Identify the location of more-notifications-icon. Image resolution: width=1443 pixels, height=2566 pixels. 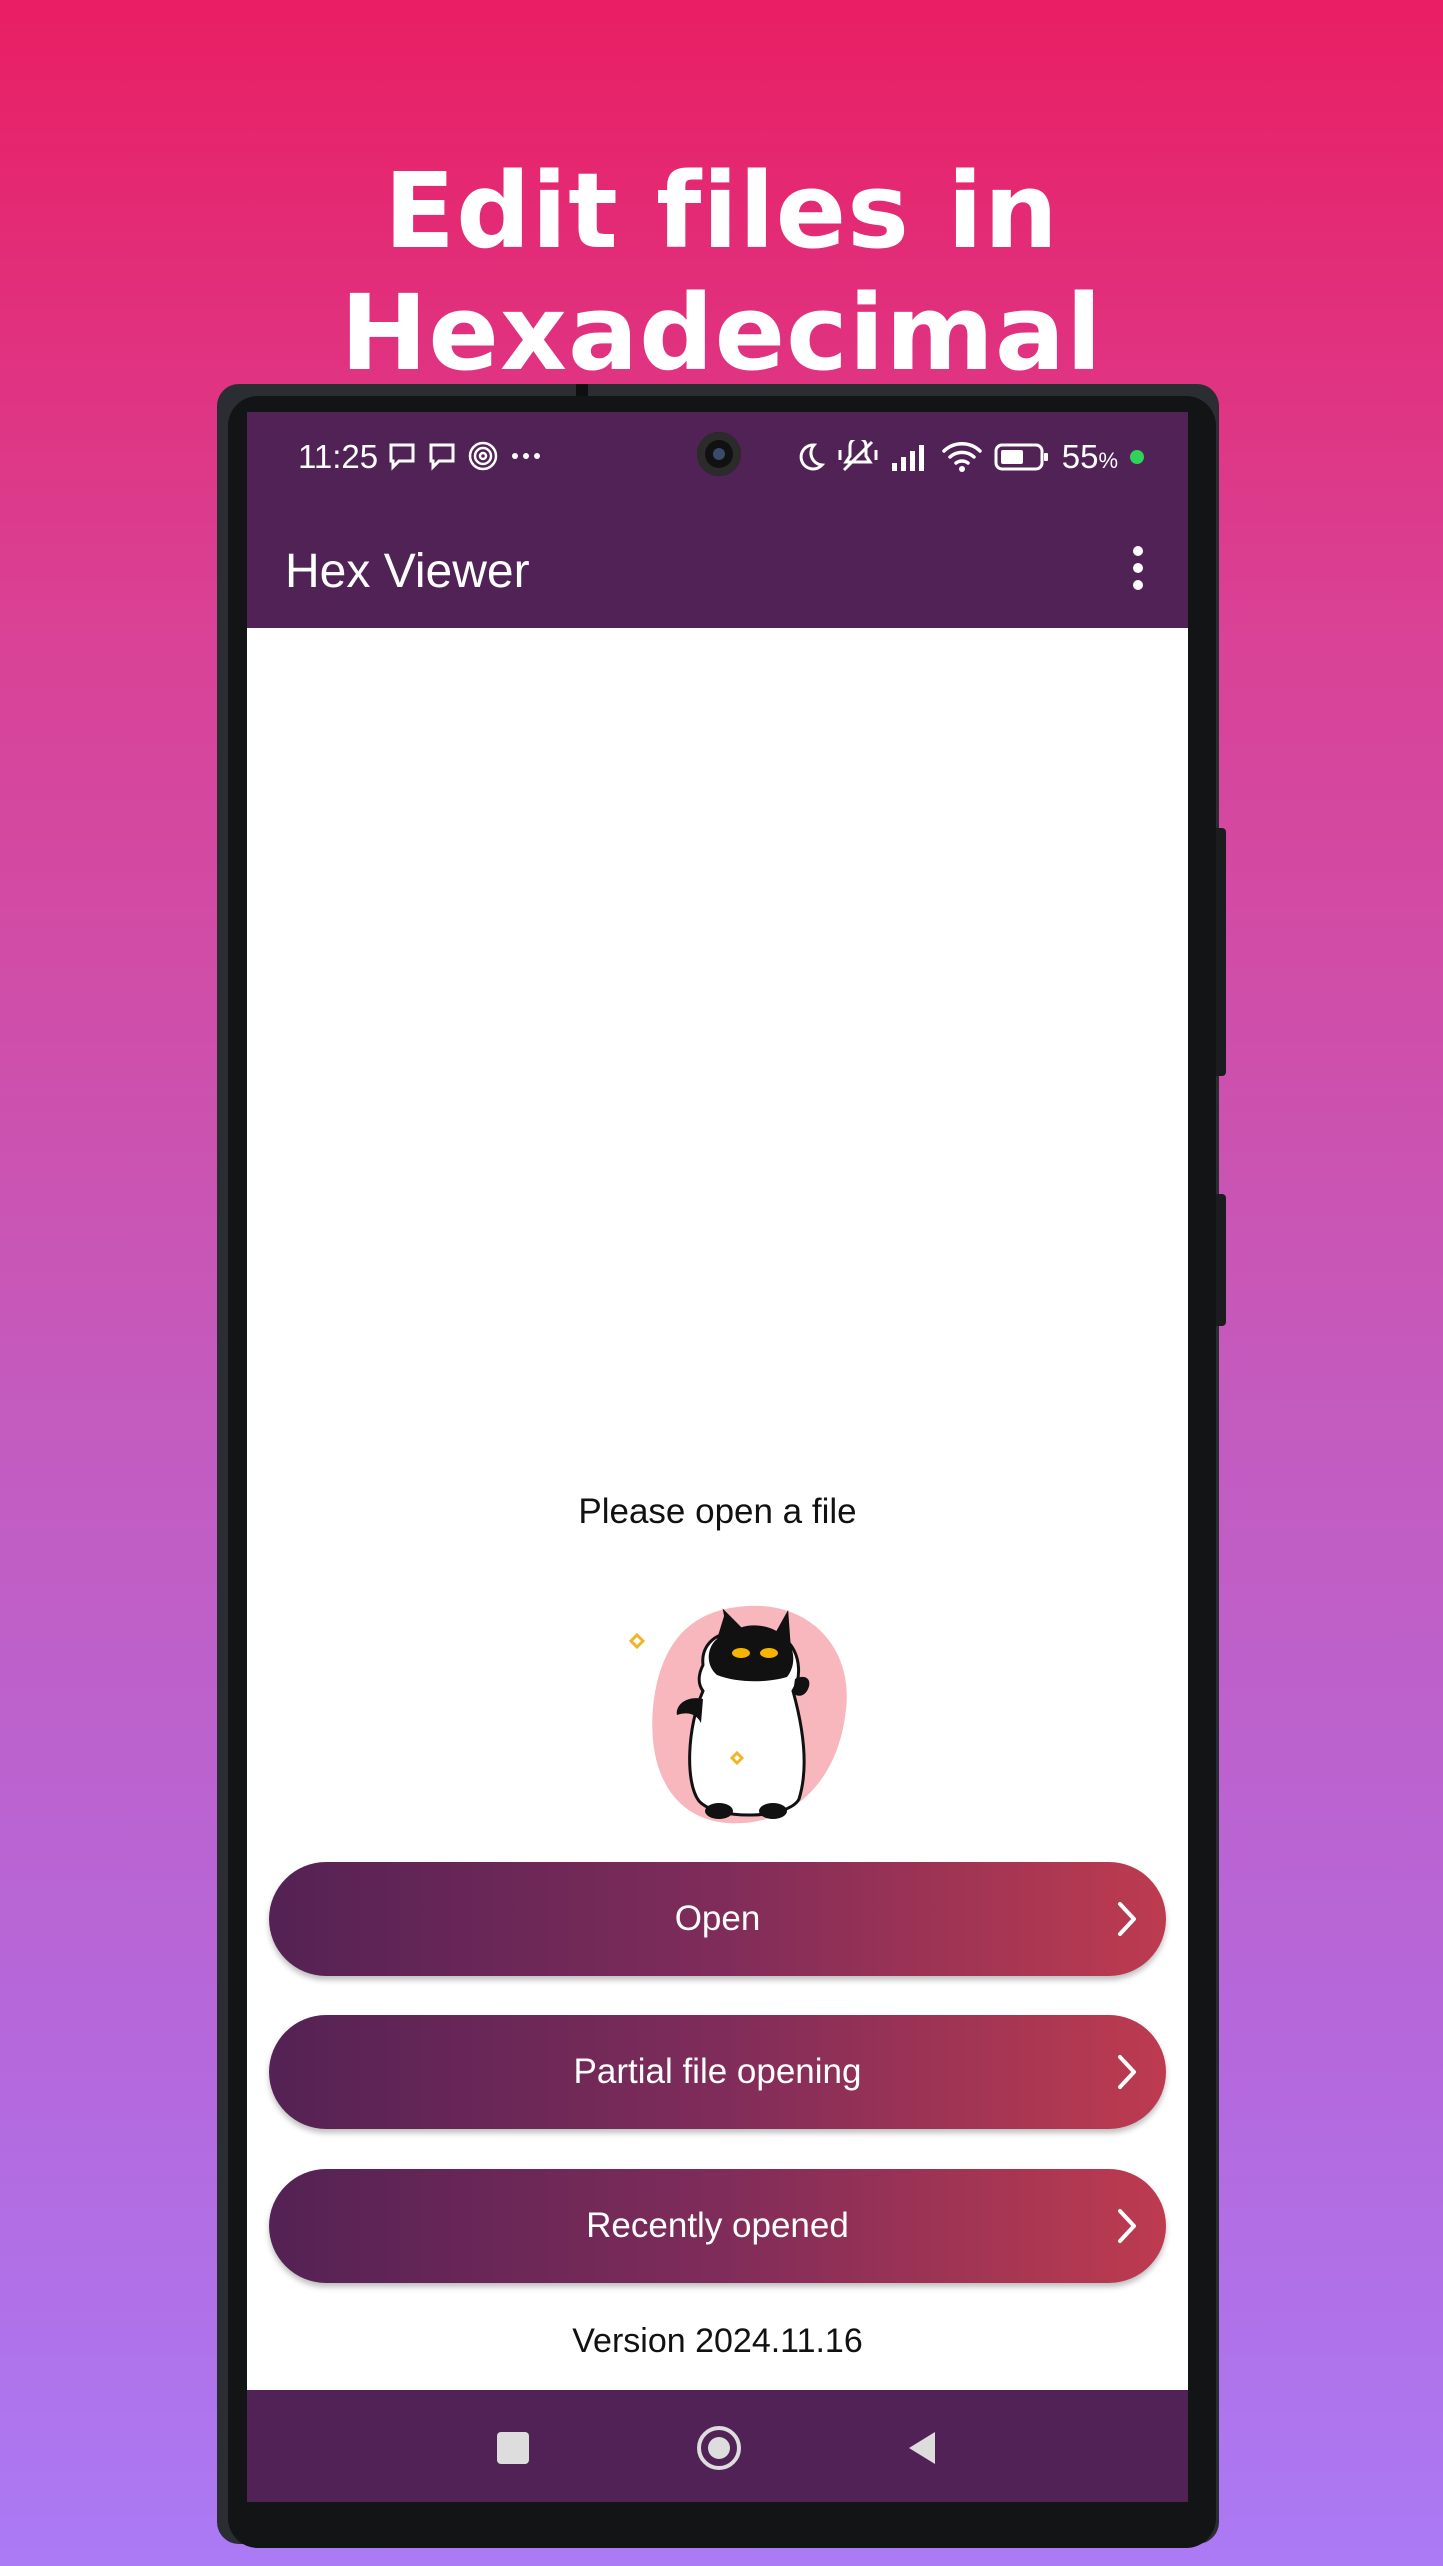
(526, 456).